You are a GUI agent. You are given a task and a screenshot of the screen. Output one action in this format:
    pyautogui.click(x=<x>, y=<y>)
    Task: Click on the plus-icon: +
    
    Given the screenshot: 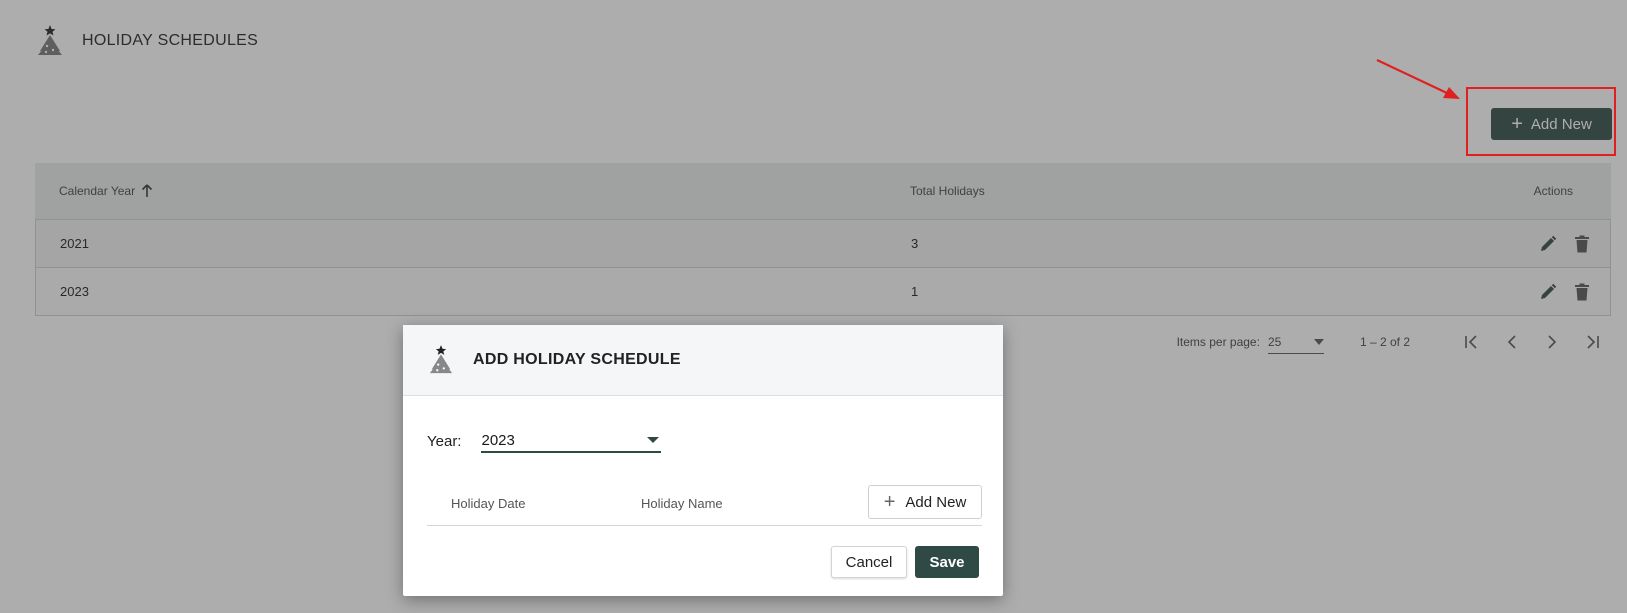 What is the action you would take?
    pyautogui.click(x=889, y=502)
    